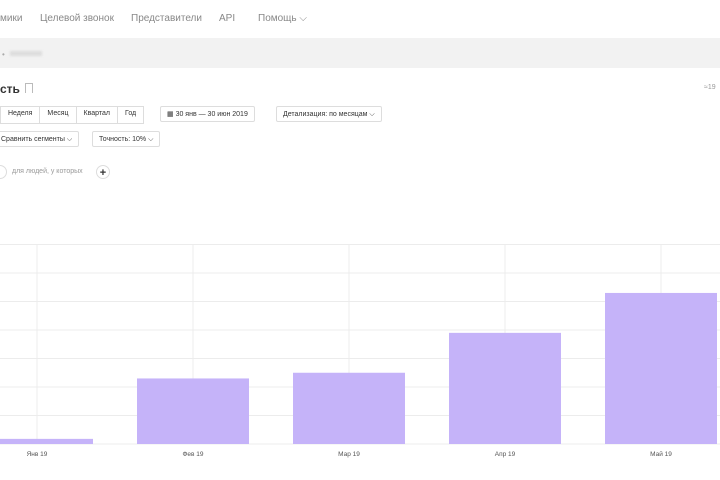 This screenshot has width=720, height=480. I want to click on period-year: Год, so click(130, 115).